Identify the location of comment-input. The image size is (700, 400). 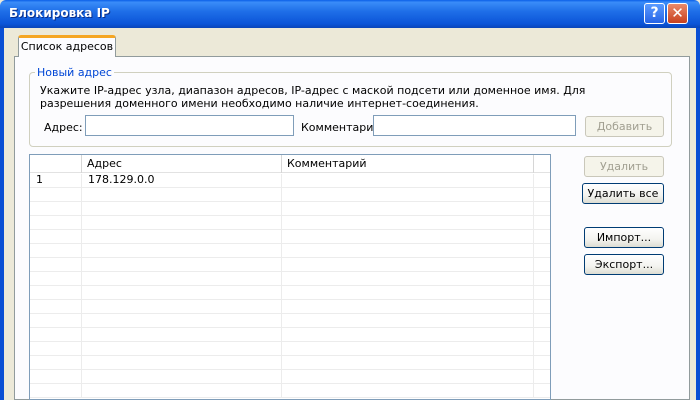
(474, 125).